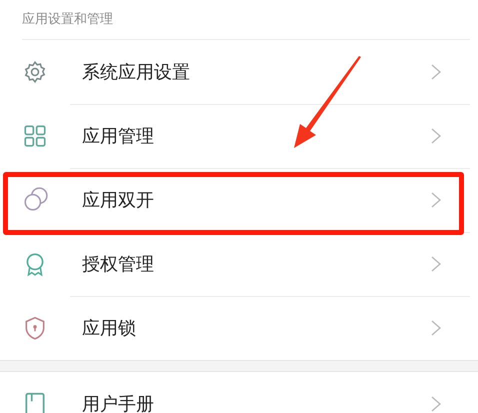 Image resolution: width=478 pixels, height=413 pixels. Describe the element at coordinates (35, 136) in the screenshot. I see `grid-icon` at that location.